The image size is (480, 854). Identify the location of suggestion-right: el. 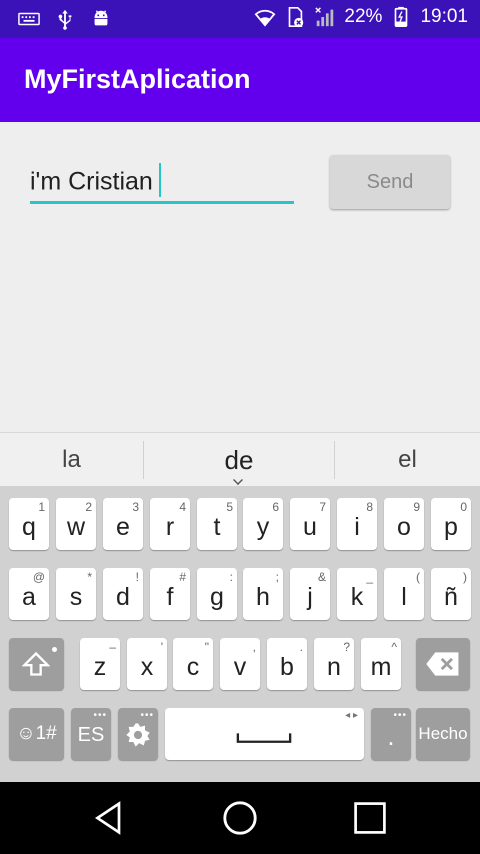
(407, 460).